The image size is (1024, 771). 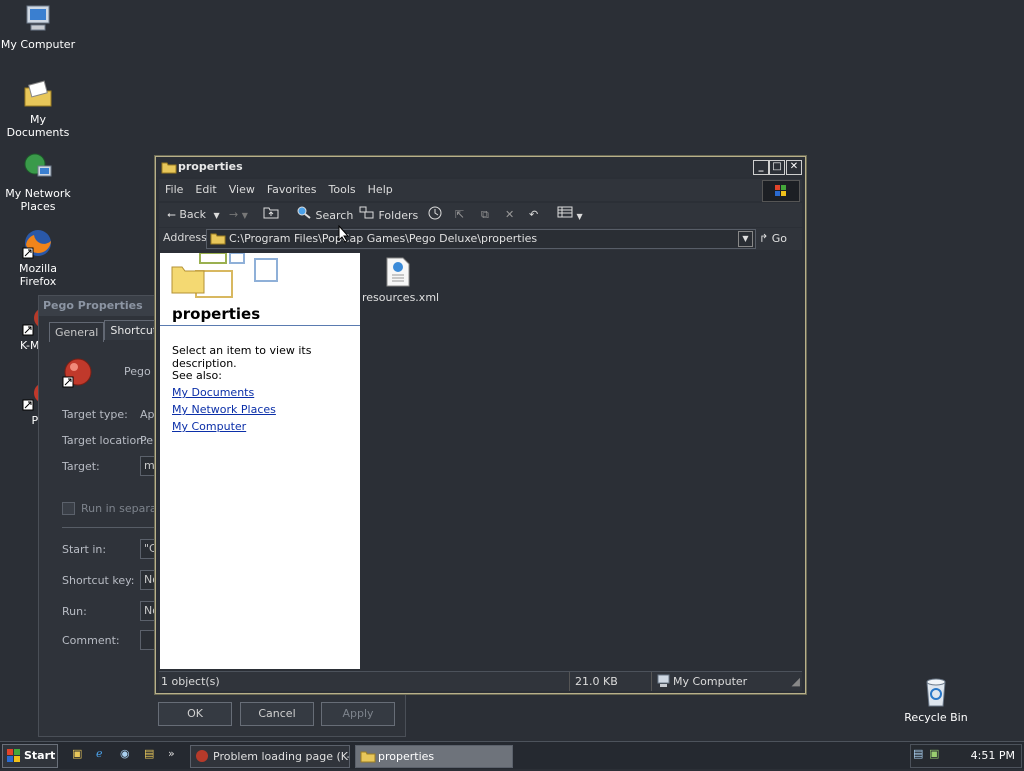 I want to click on see-also-label: See also:, so click(x=197, y=375).